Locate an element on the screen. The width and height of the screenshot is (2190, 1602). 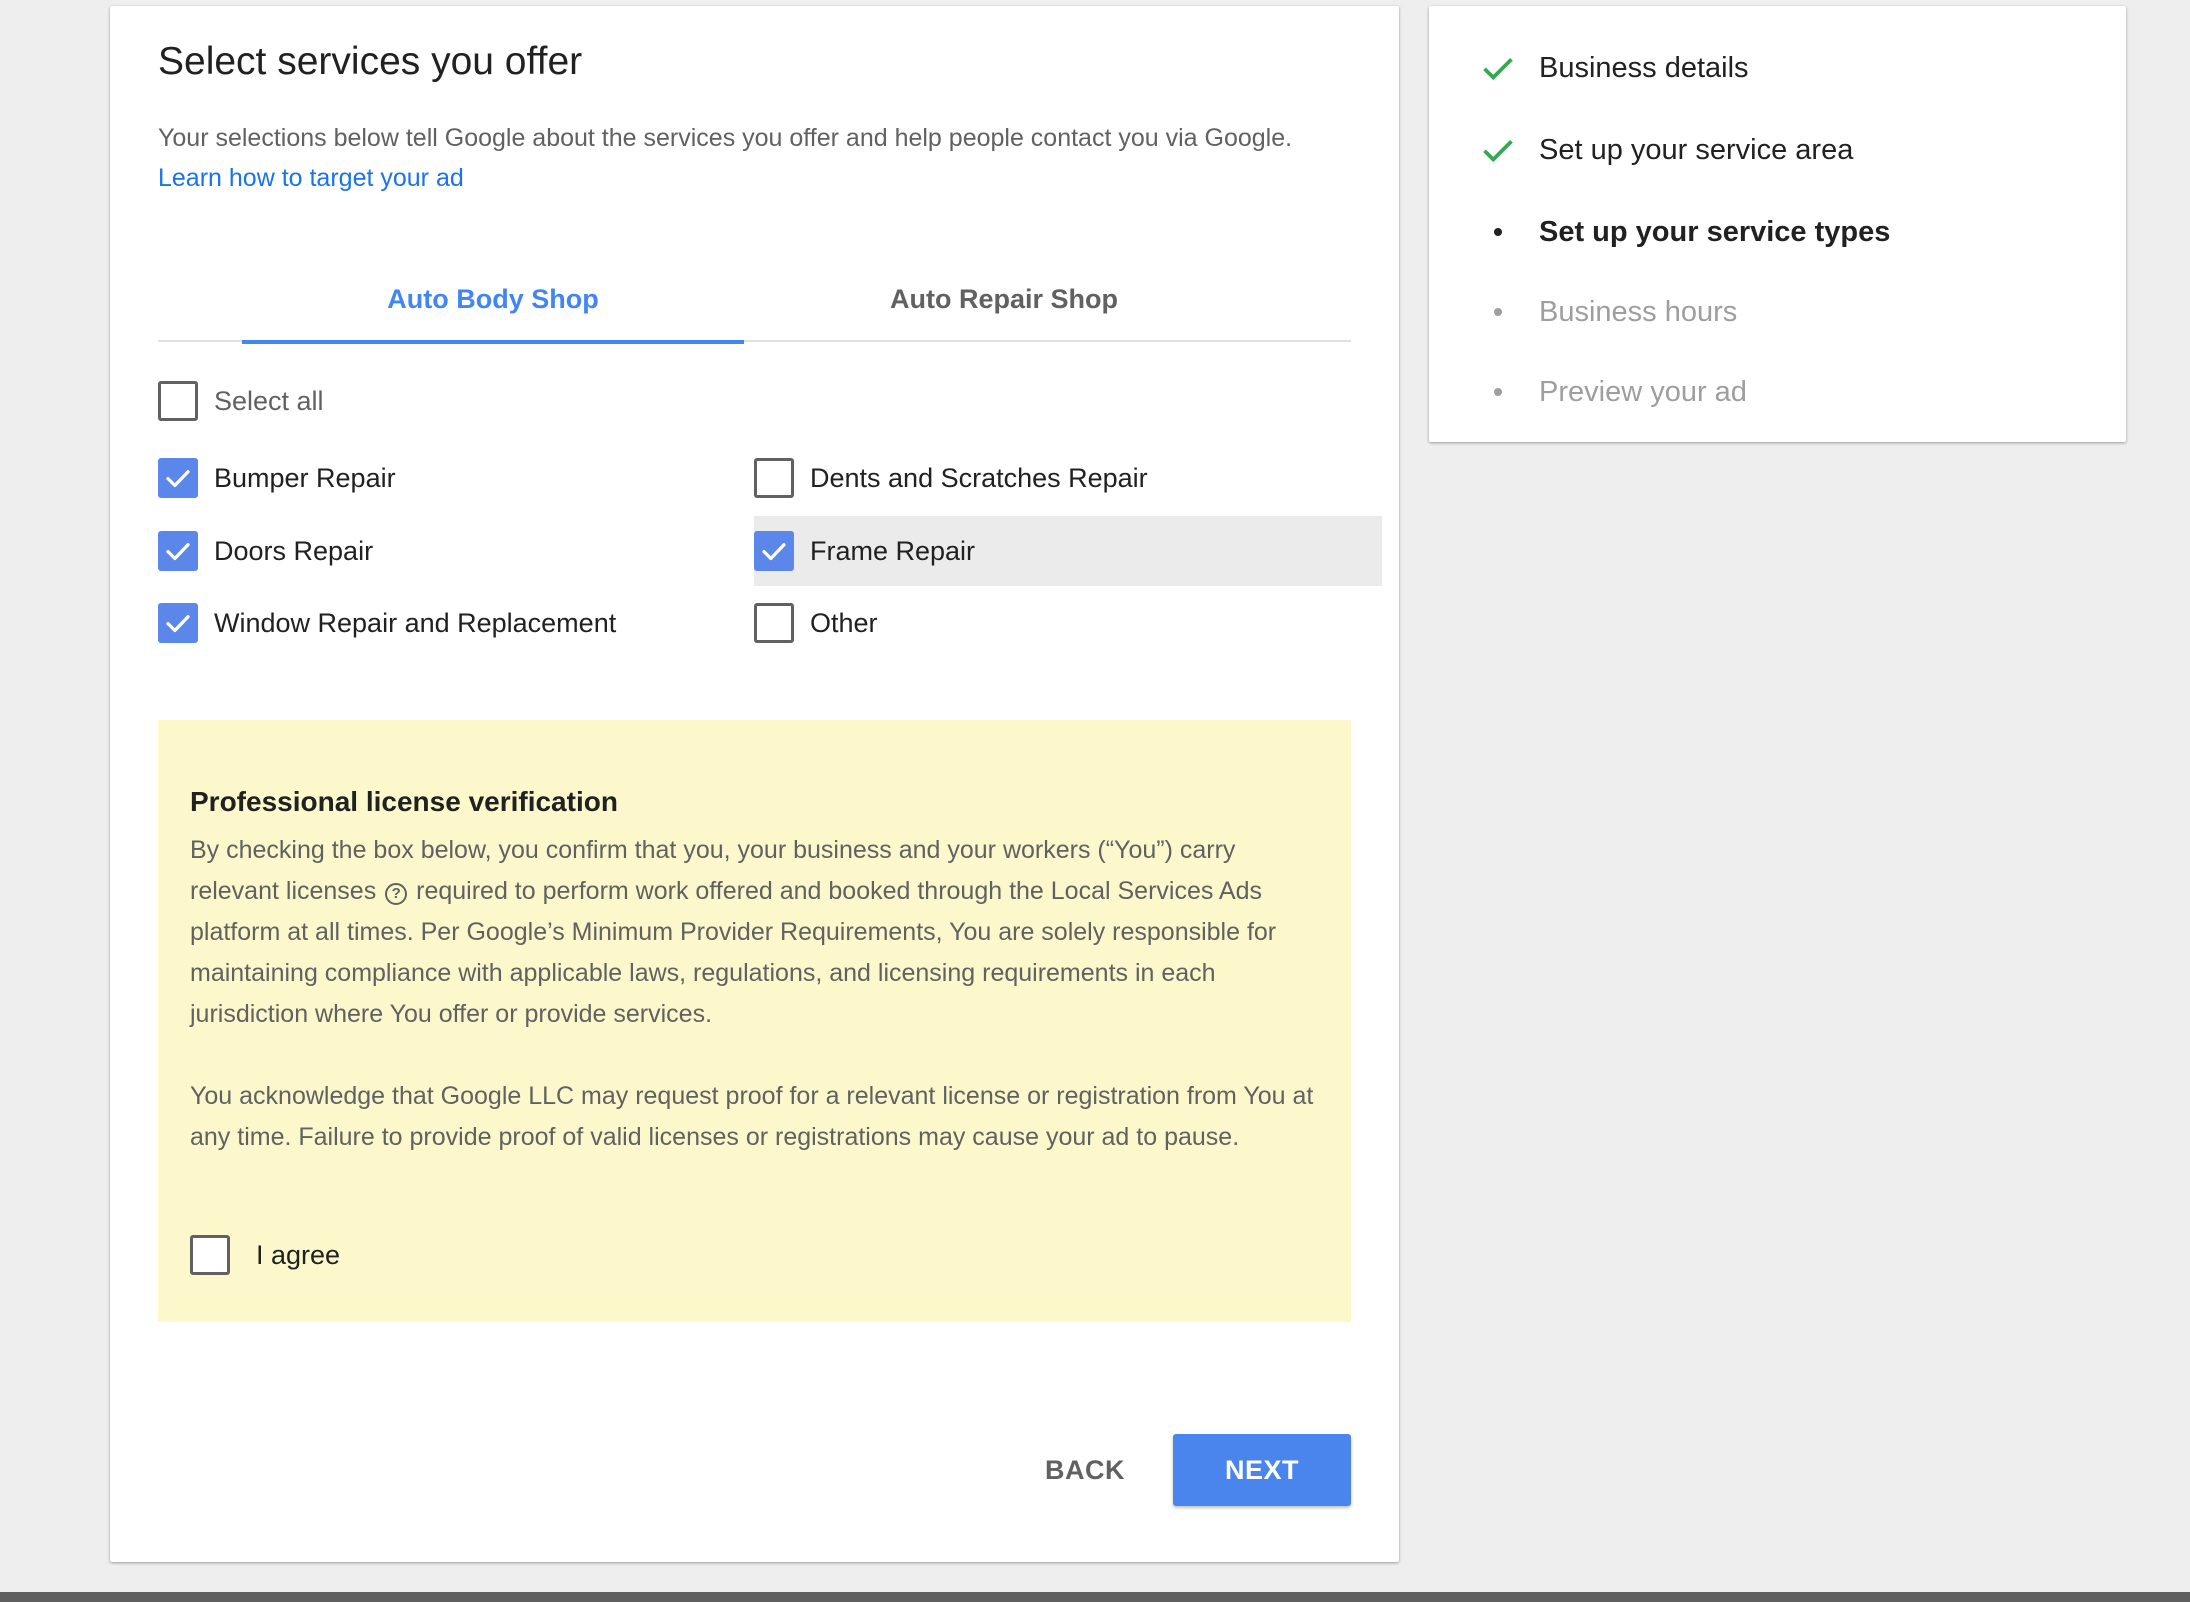
step-service-area: Set up your service area is located at coordinates (1666, 150).